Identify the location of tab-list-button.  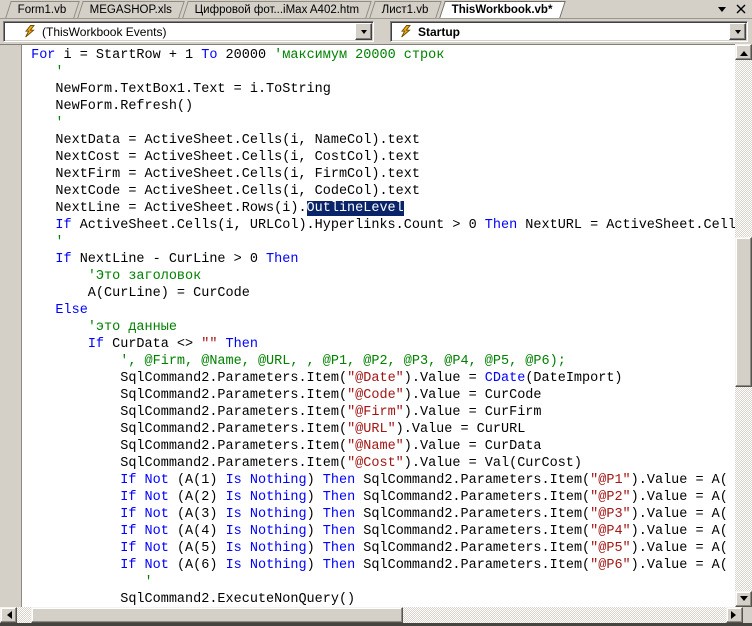
(722, 10).